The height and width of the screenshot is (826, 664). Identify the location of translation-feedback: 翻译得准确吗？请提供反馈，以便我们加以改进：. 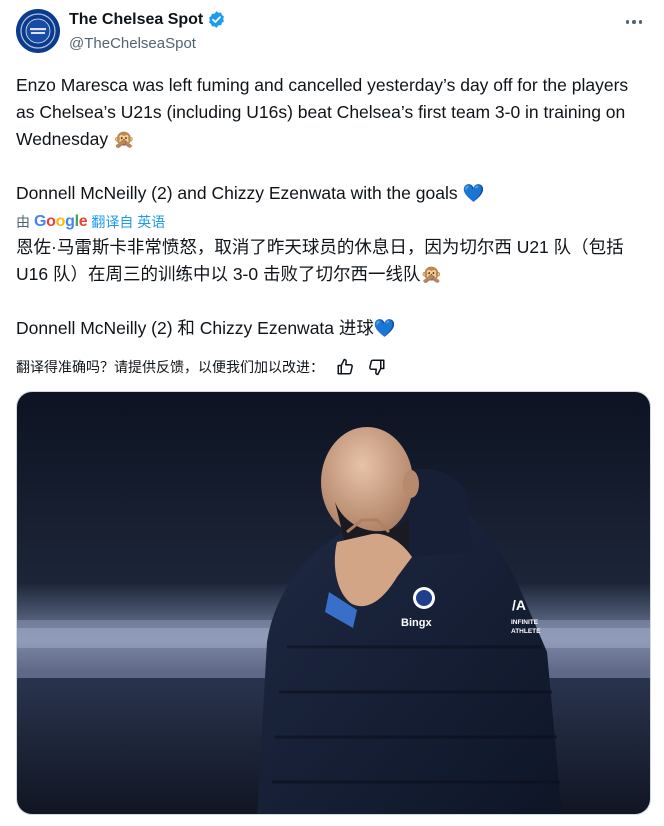
(202, 367).